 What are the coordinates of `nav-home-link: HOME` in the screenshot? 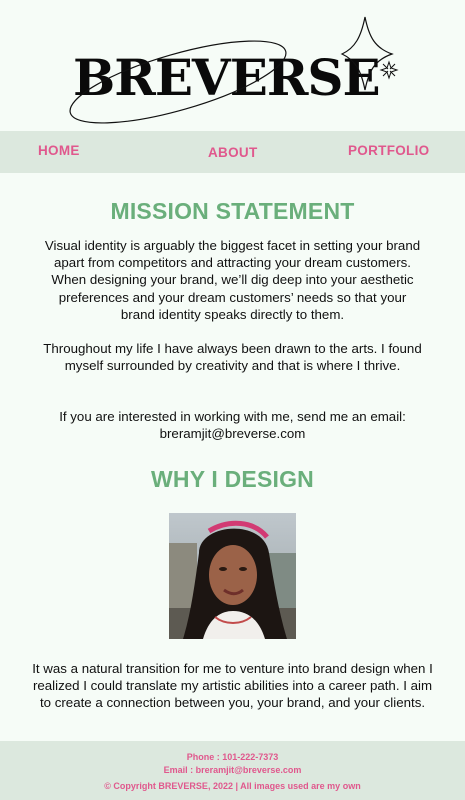 It's located at (59, 150).